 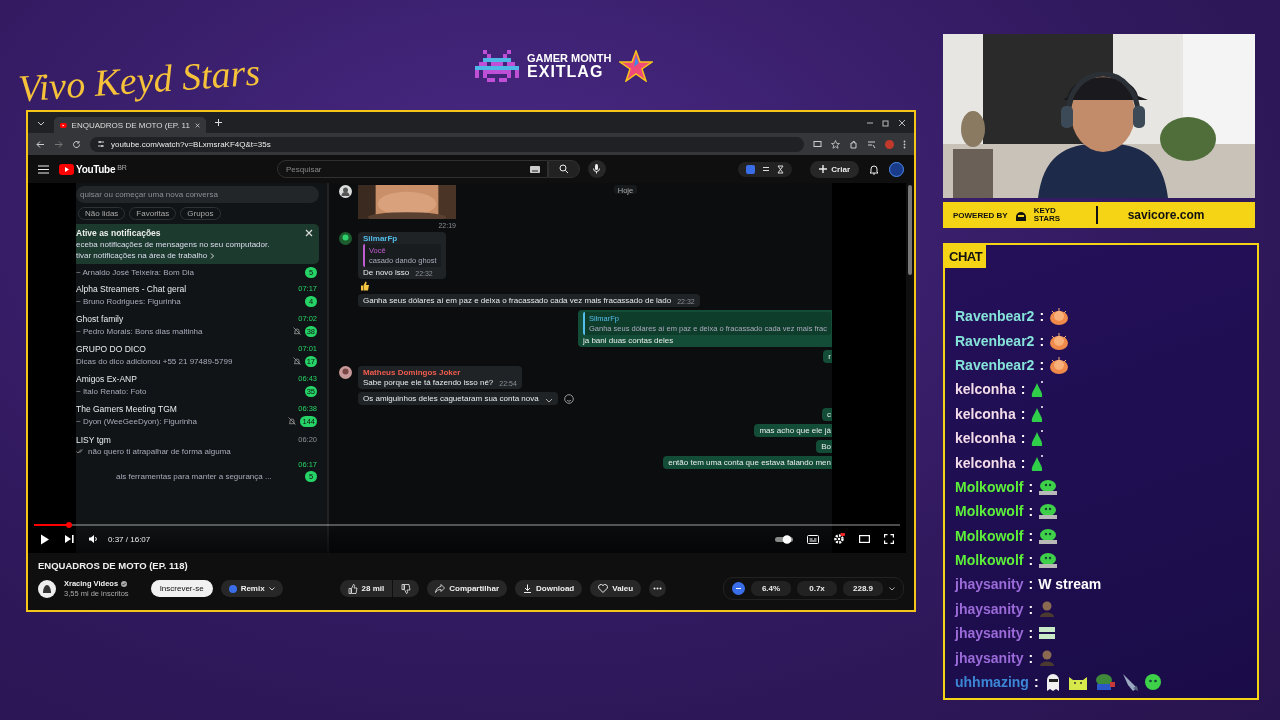 What do you see at coordinates (128, 301) in the screenshot?
I see `chat-preview: ~ Bruno Rodrigues: Figurinha` at bounding box center [128, 301].